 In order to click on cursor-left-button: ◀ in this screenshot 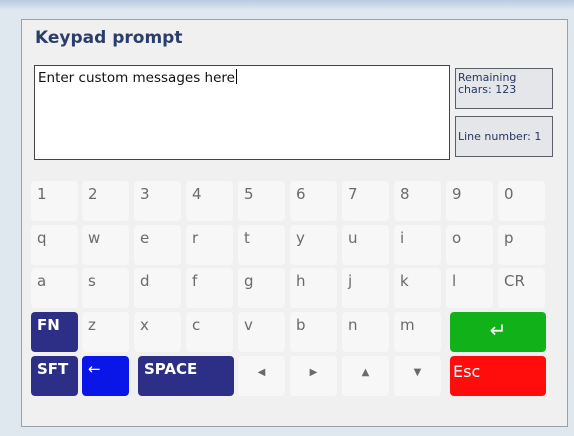, I will do `click(261, 376)`.